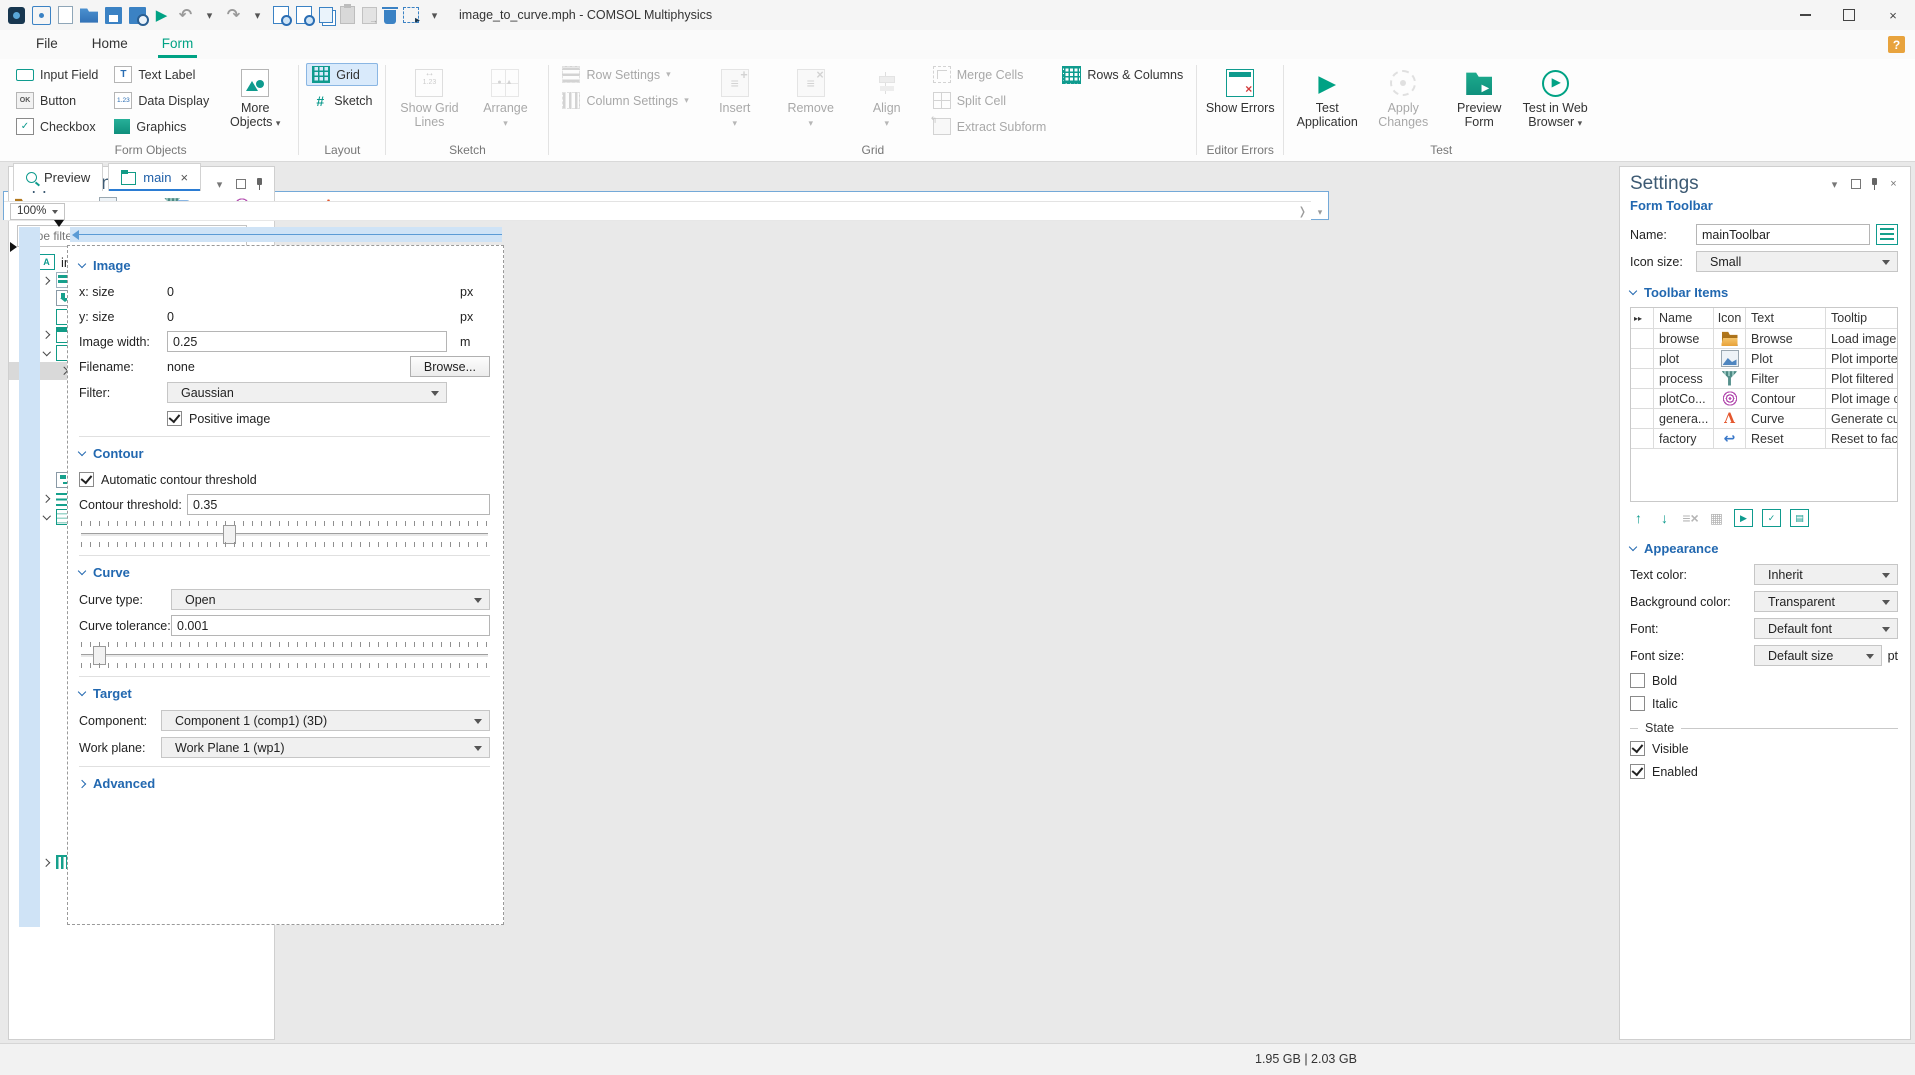 This screenshot has width=1915, height=1075. Describe the element at coordinates (390, 15) in the screenshot. I see `delete-icon` at that location.